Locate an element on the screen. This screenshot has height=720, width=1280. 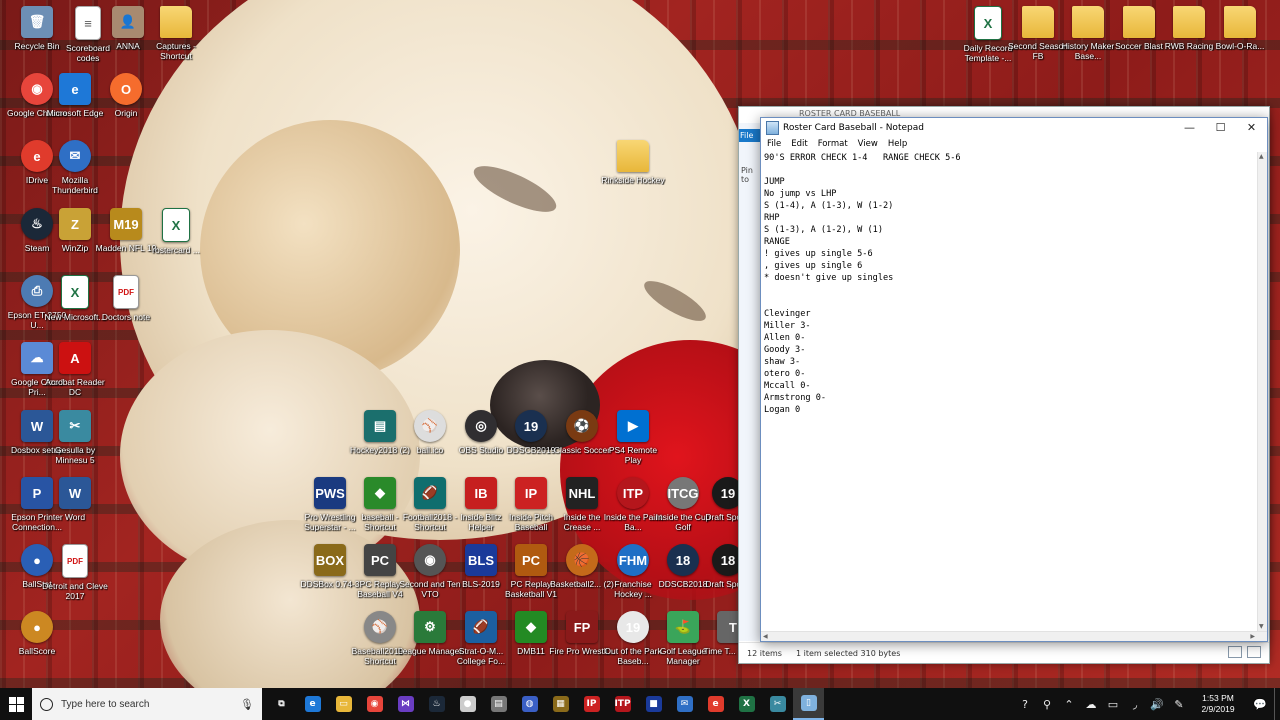
desktop-icon-glyph: Z is located at coordinates (75, 224).